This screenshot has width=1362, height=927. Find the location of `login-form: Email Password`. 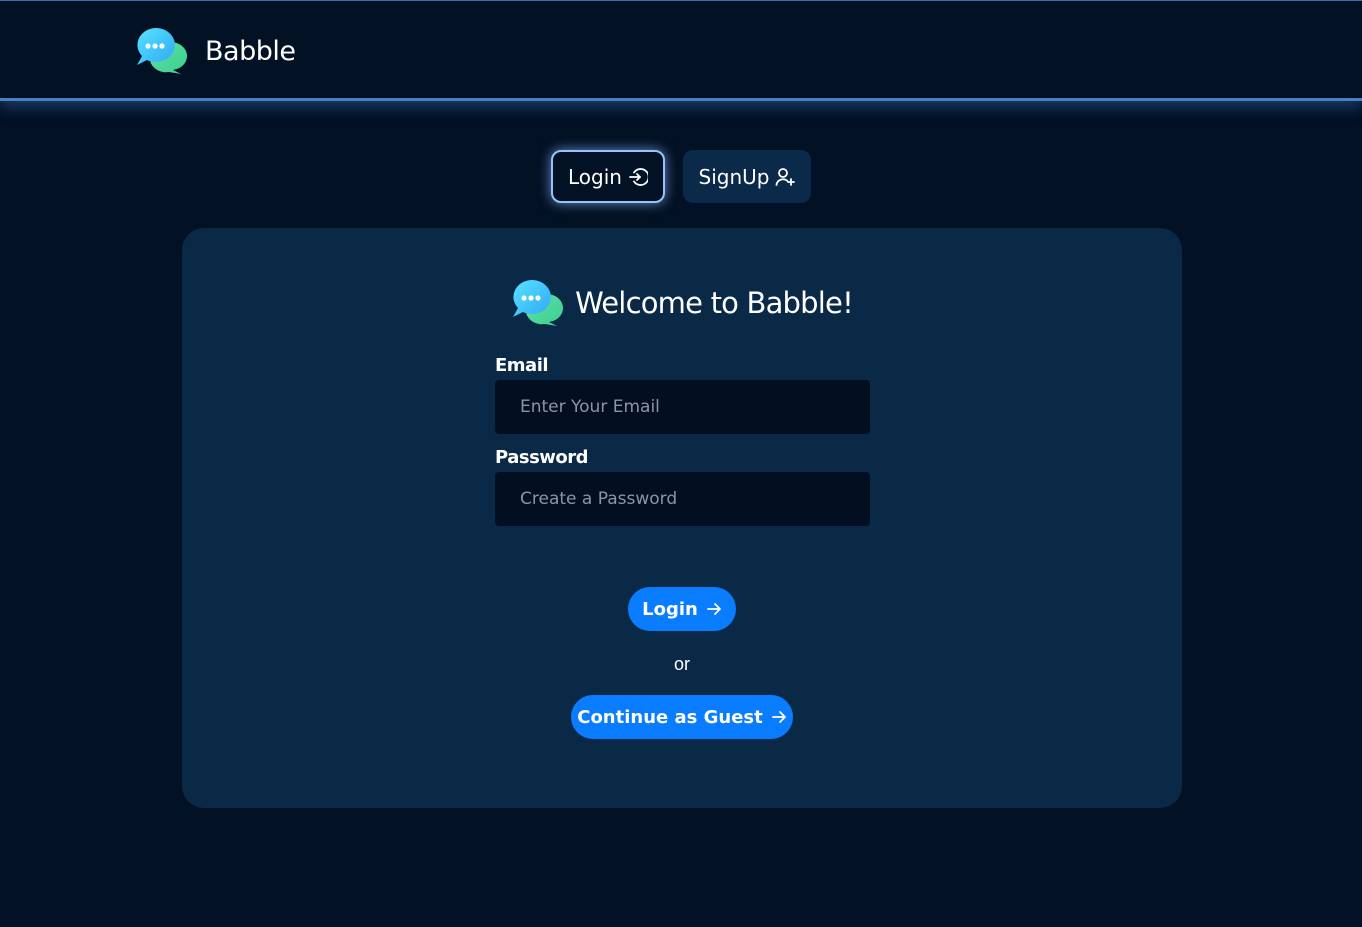

login-form: Email Password is located at coordinates (682, 447).